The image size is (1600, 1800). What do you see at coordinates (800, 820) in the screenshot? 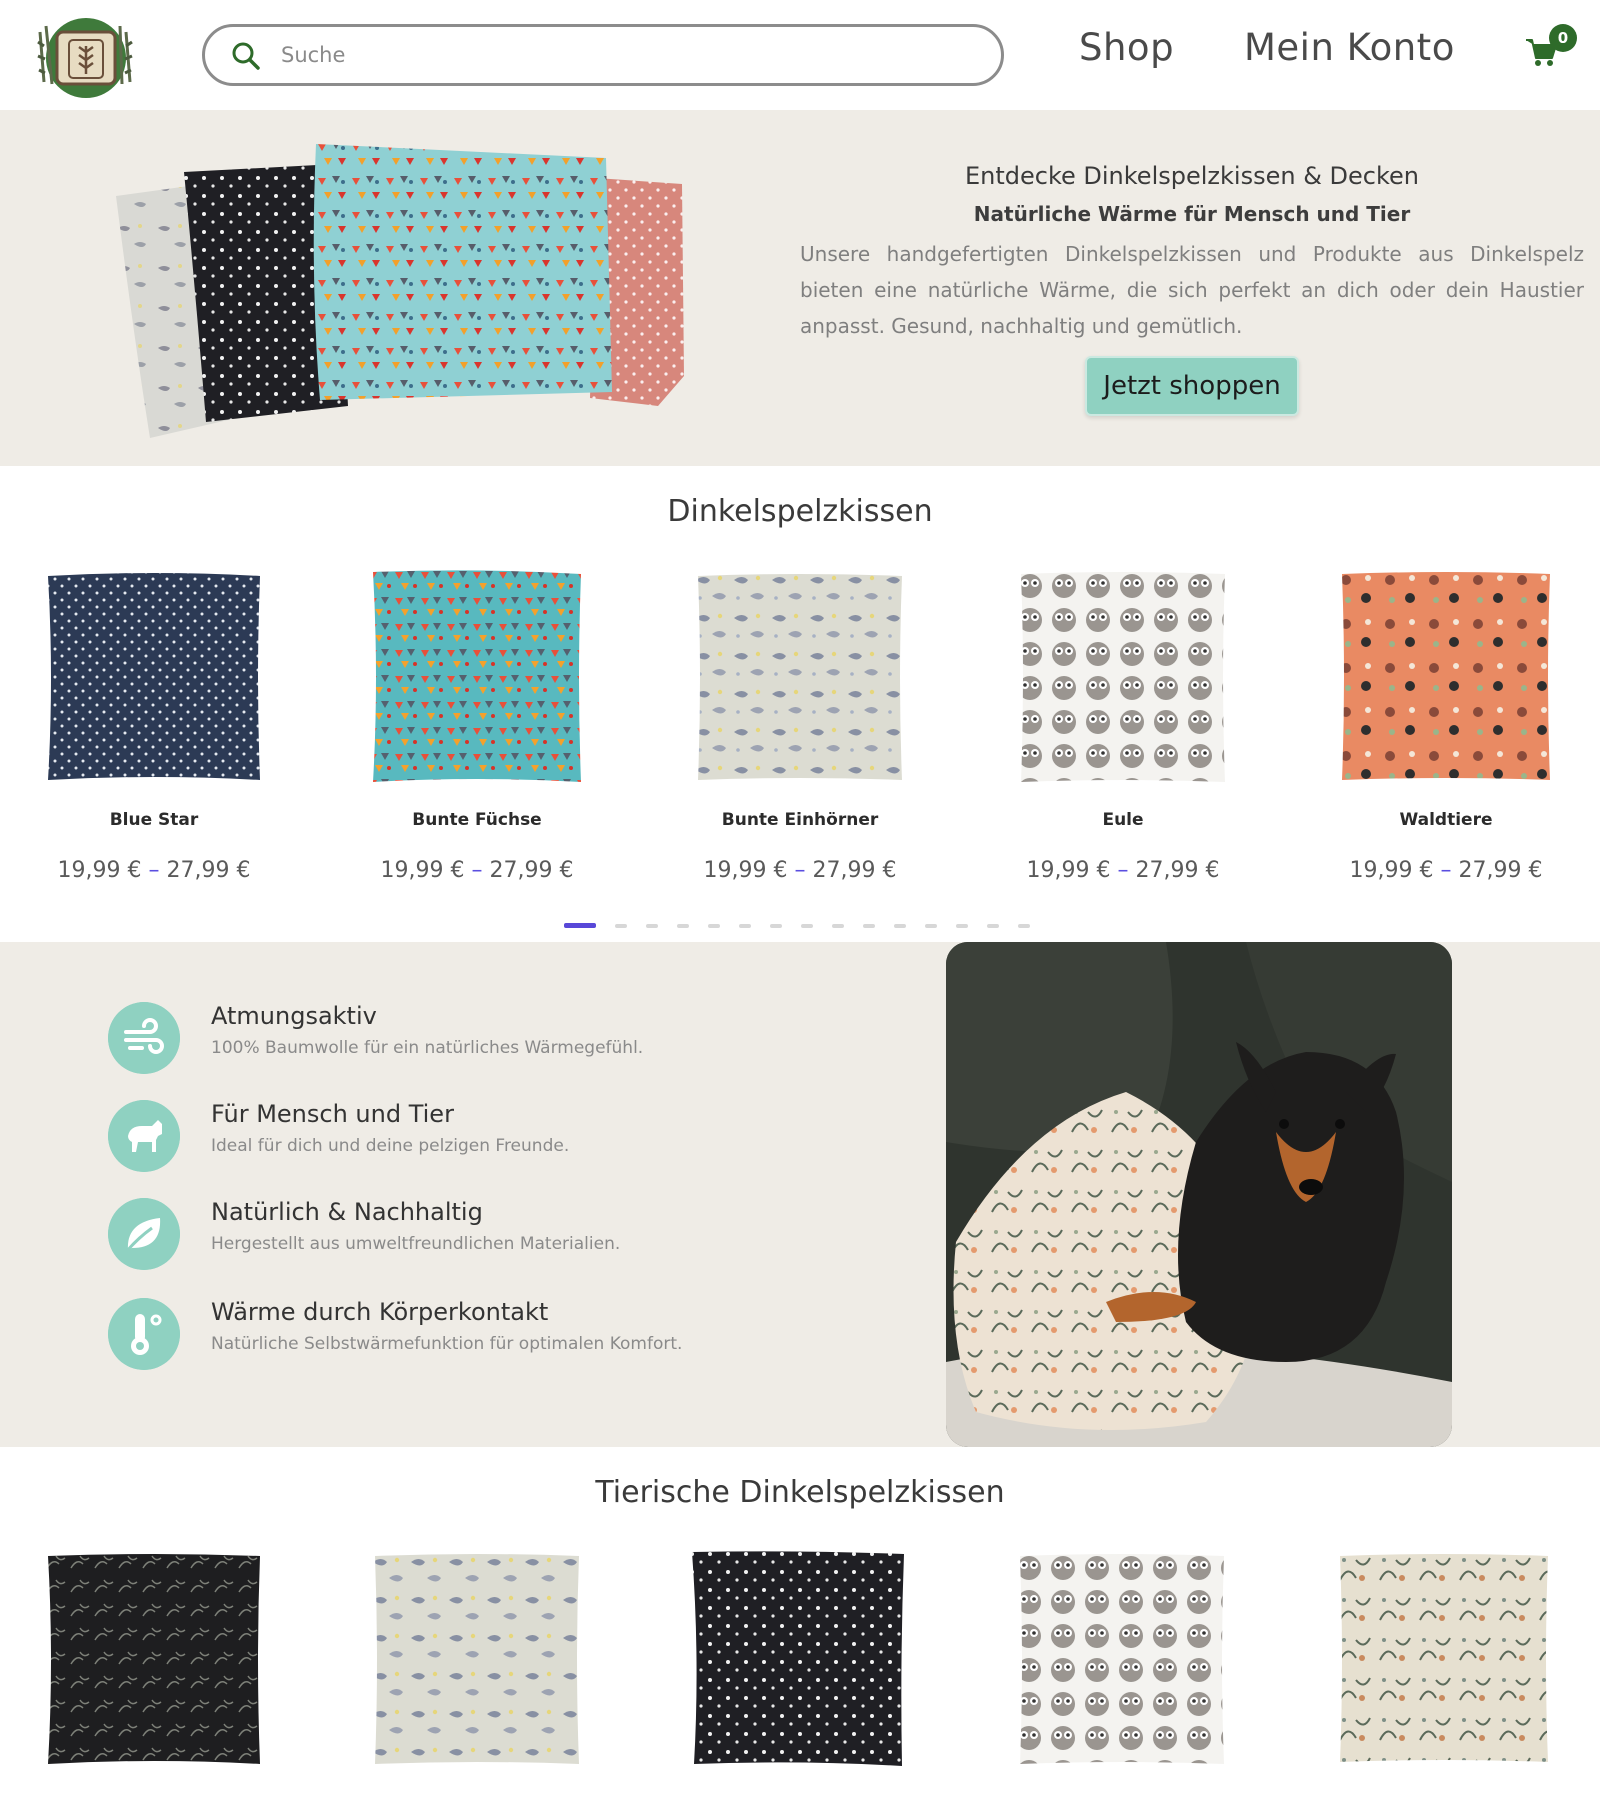
I see `product-name: Bunte Einhörner` at bounding box center [800, 820].